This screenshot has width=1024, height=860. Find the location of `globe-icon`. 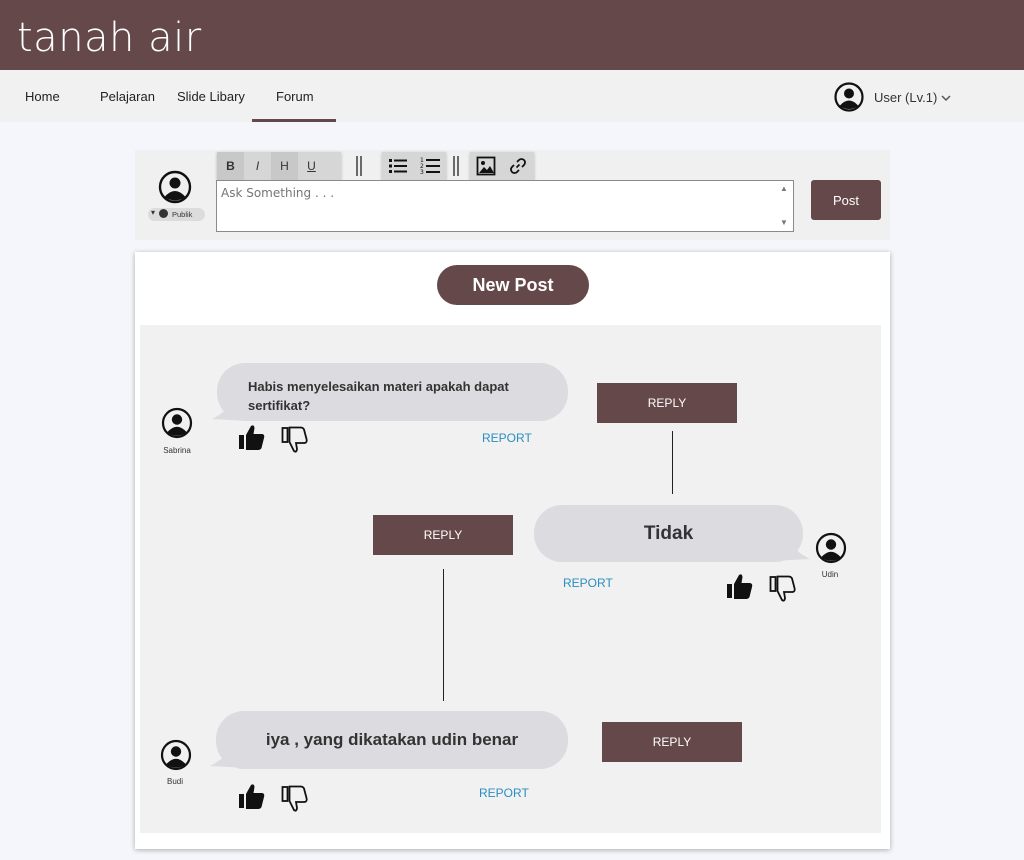

globe-icon is located at coordinates (163, 213).